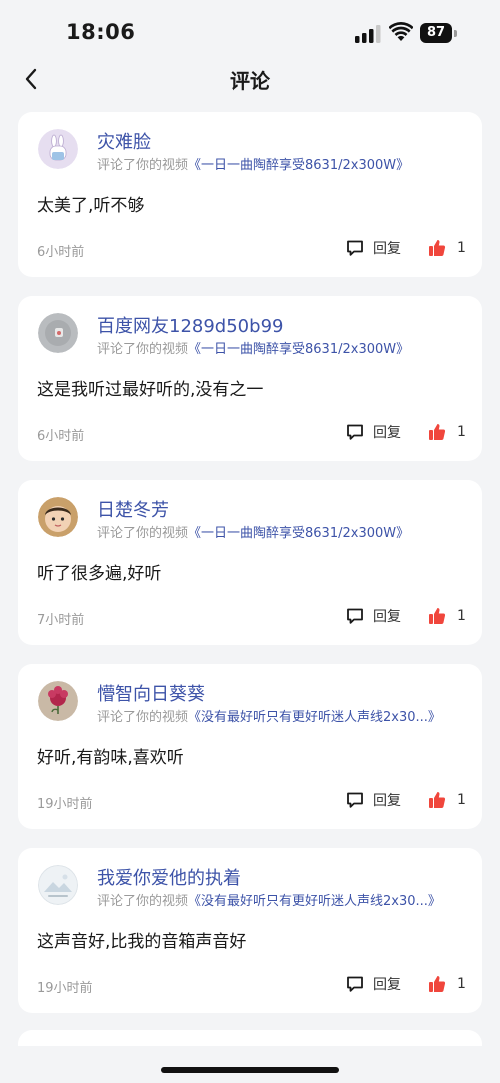  I want to click on comment-text: 太美了,听不够, so click(91, 206).